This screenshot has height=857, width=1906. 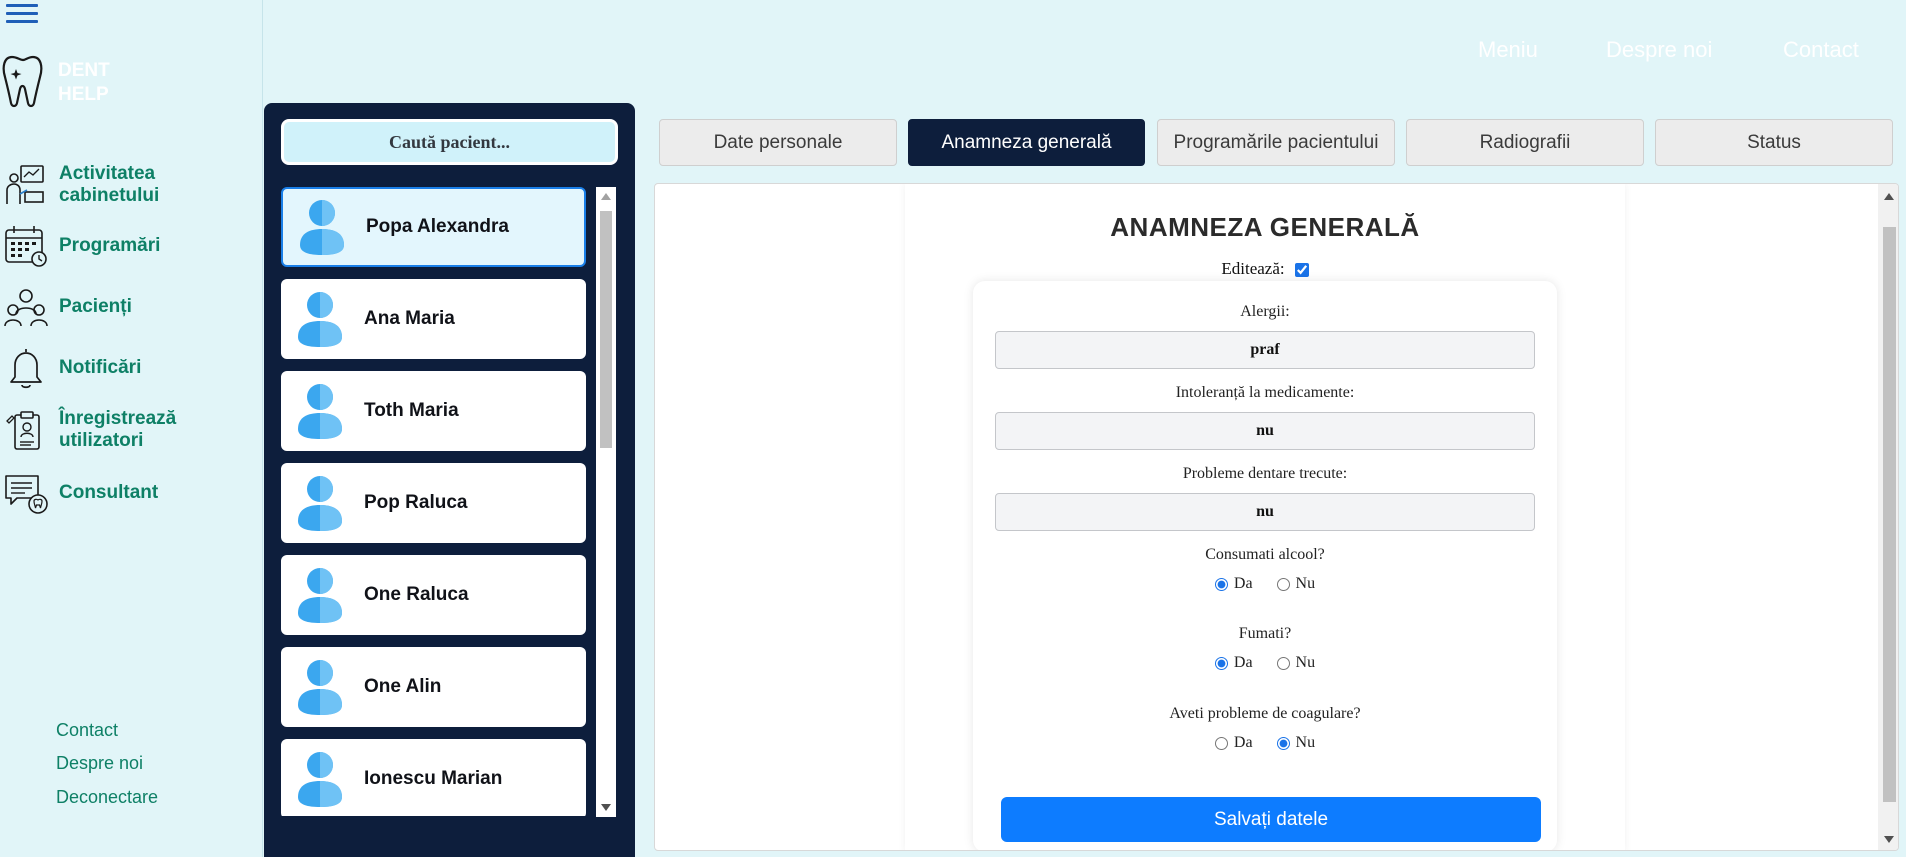 What do you see at coordinates (1026, 142) in the screenshot?
I see `tab-general-anamnesis: Anamneza generală` at bounding box center [1026, 142].